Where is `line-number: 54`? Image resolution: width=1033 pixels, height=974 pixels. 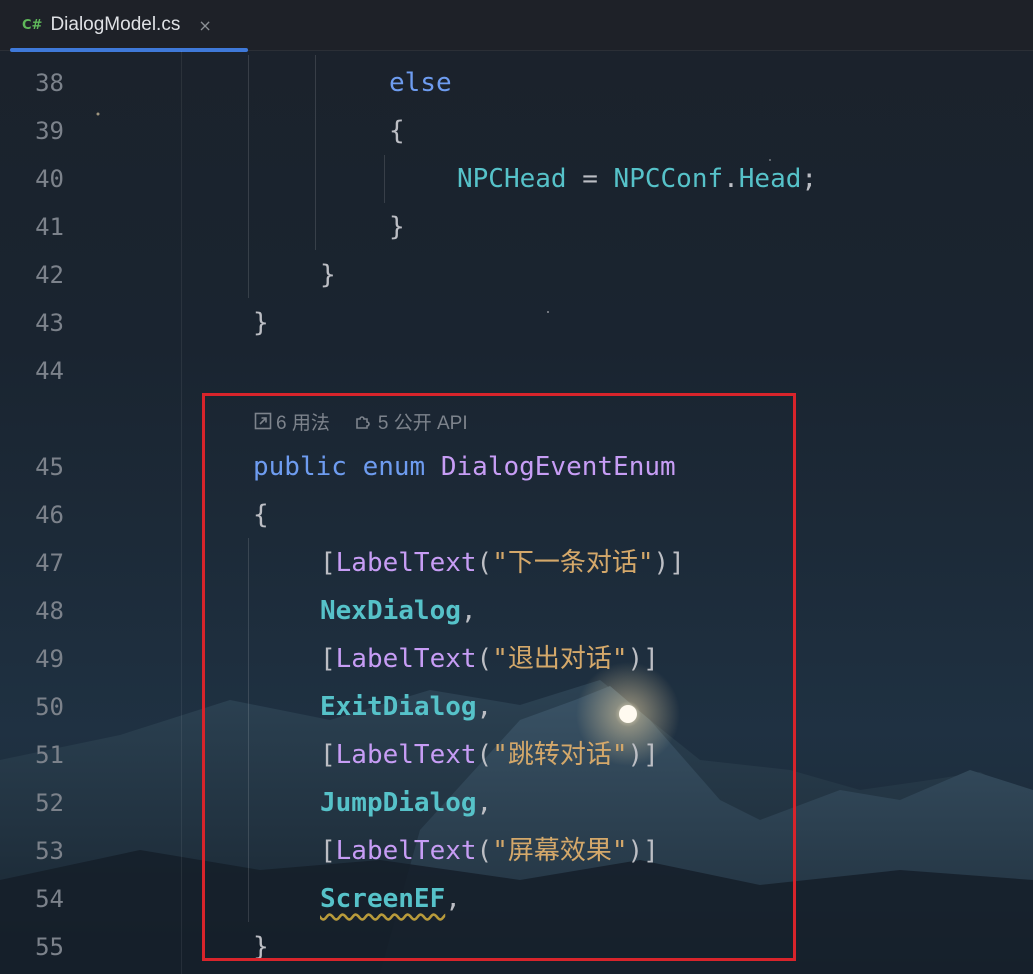 line-number: 54 is located at coordinates (49, 899).